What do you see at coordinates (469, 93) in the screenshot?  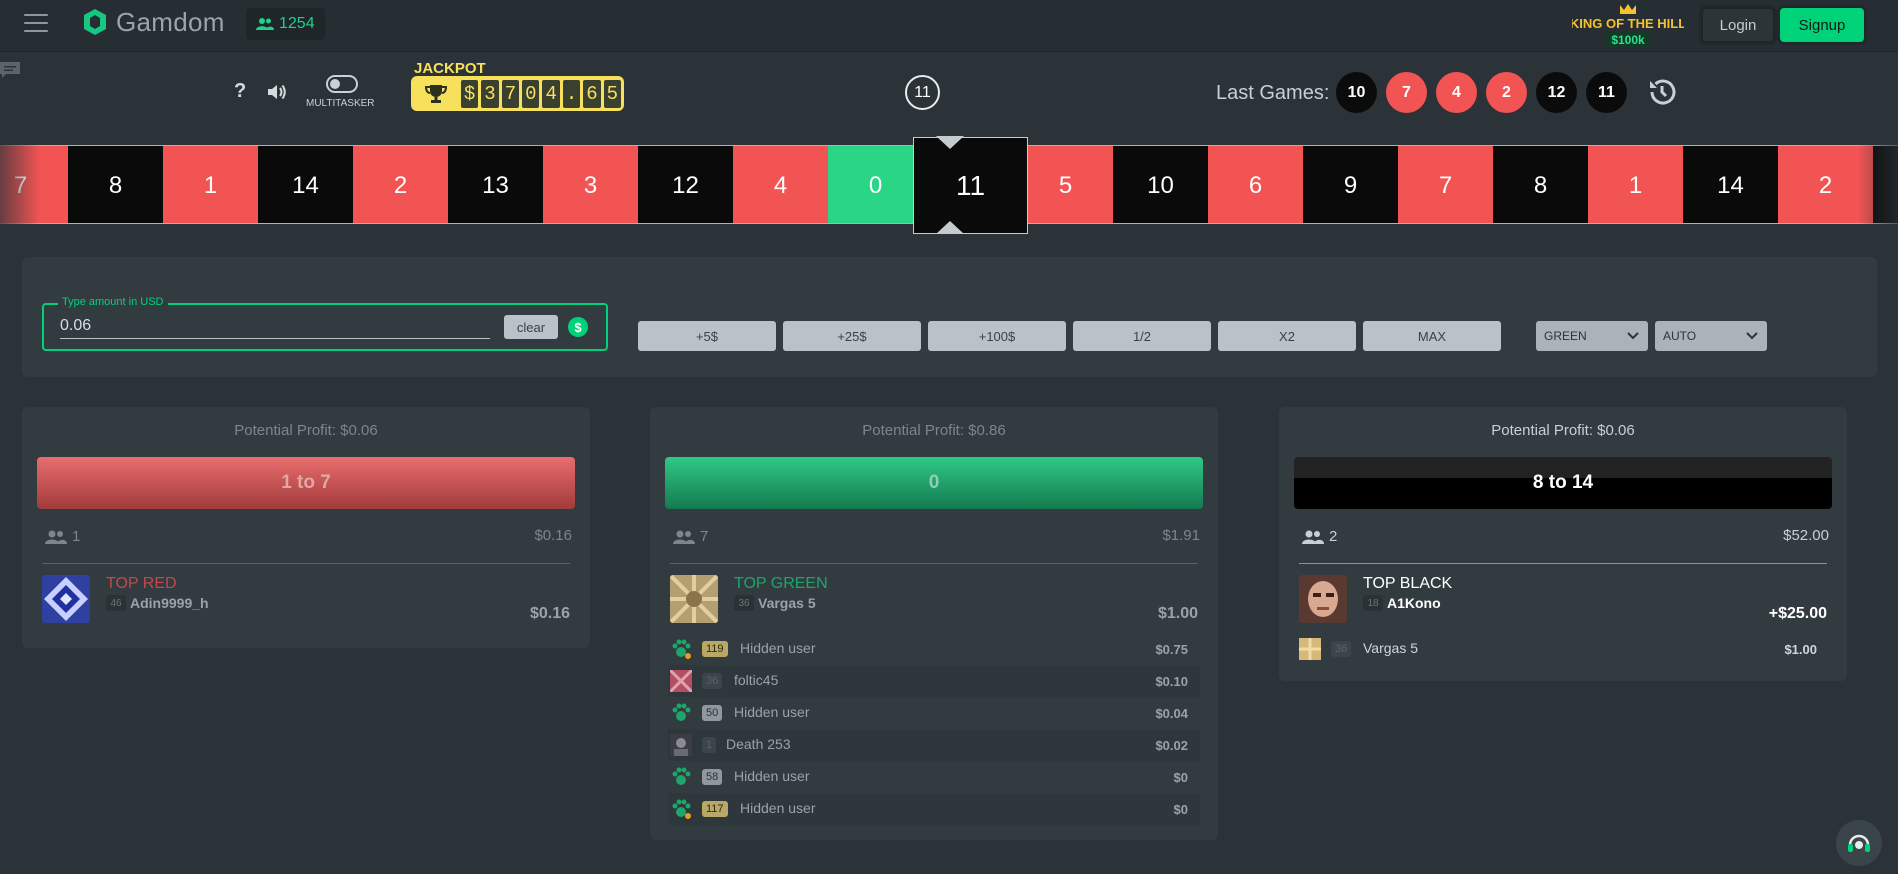 I see `jackpot-digit: $` at bounding box center [469, 93].